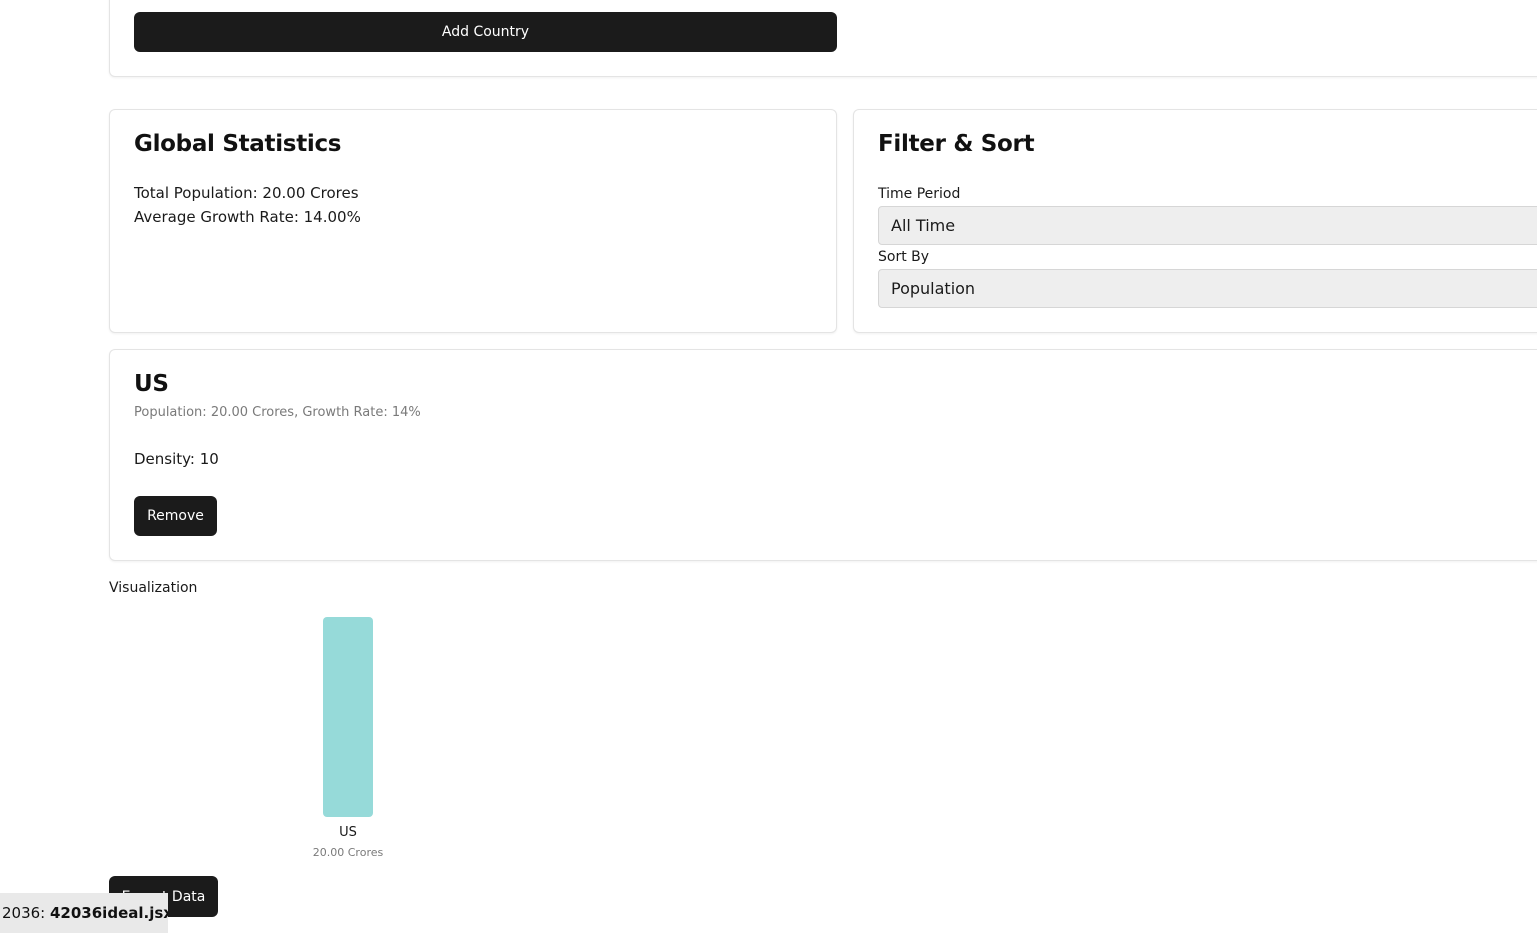 This screenshot has height=947, width=1537. What do you see at coordinates (176, 459) in the screenshot?
I see `country-density: Density: 10` at bounding box center [176, 459].